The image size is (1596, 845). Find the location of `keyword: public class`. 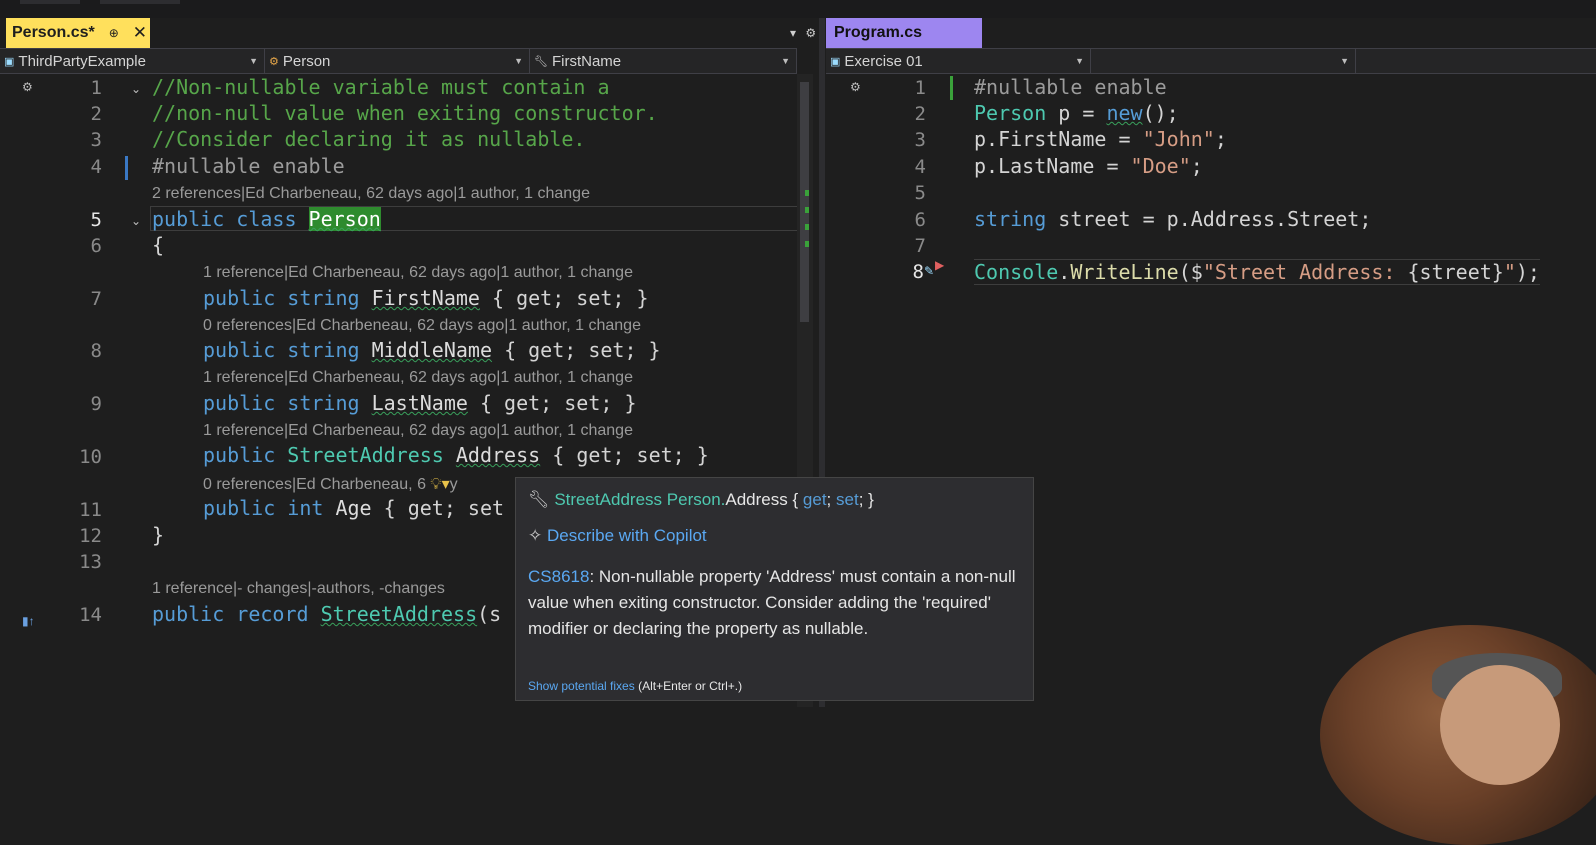

keyword: public class is located at coordinates (224, 219).